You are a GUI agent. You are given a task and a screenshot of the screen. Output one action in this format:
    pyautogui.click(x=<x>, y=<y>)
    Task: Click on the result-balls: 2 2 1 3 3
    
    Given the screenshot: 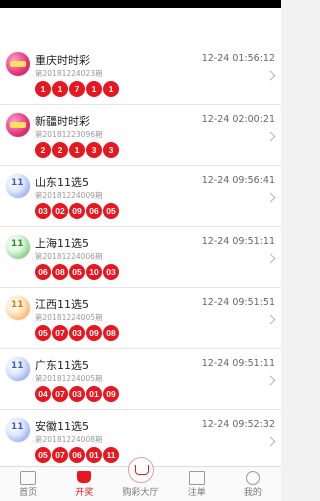 What is the action you would take?
    pyautogui.click(x=77, y=150)
    